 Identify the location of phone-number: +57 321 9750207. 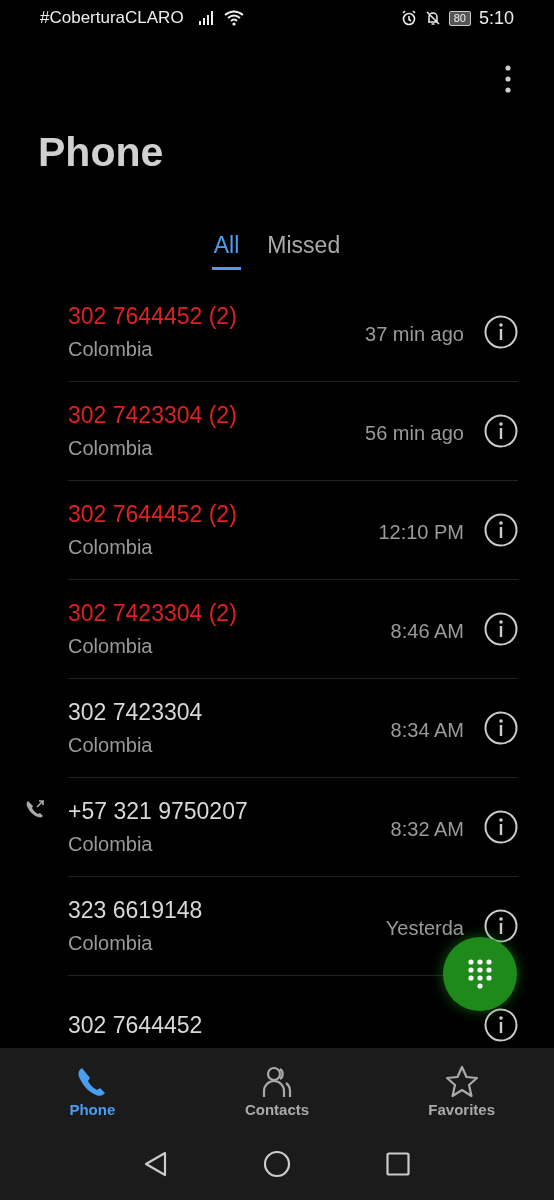
(158, 811).